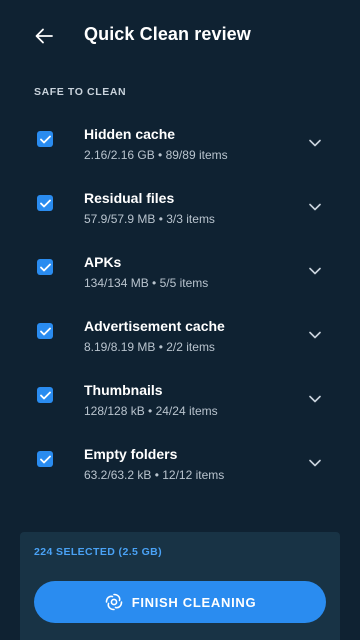 Image resolution: width=360 pixels, height=640 pixels. What do you see at coordinates (154, 475) in the screenshot?
I see `item-detail: 63.2/63.2 kB • 12/12 items` at bounding box center [154, 475].